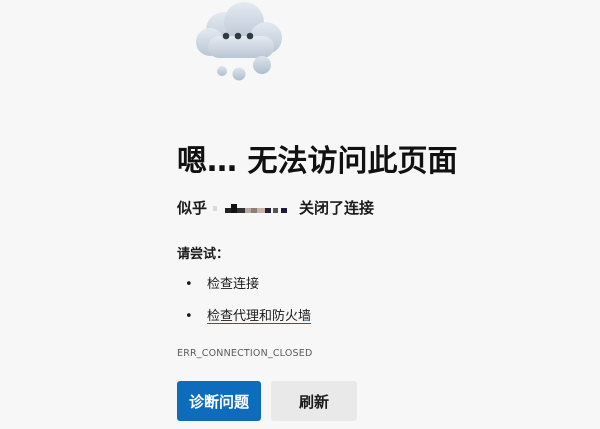 The height and width of the screenshot is (429, 600). Describe the element at coordinates (203, 254) in the screenshot. I see `try-label: 请尝试：` at that location.